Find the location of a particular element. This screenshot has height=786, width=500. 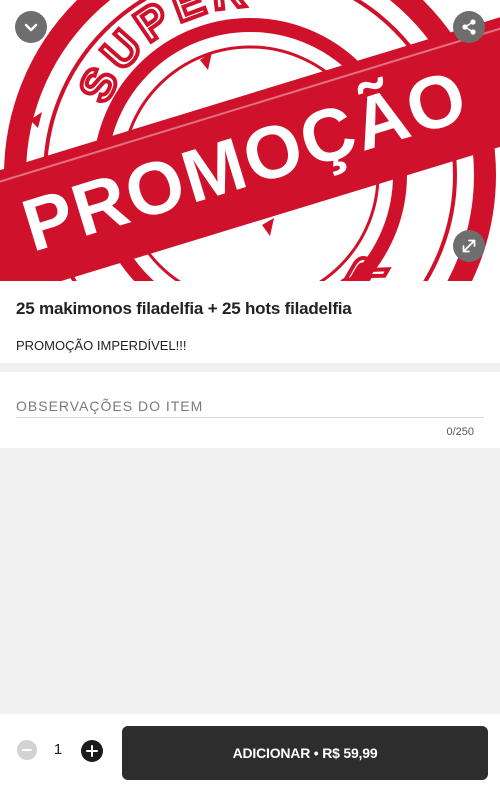

plus-icon is located at coordinates (92, 751).